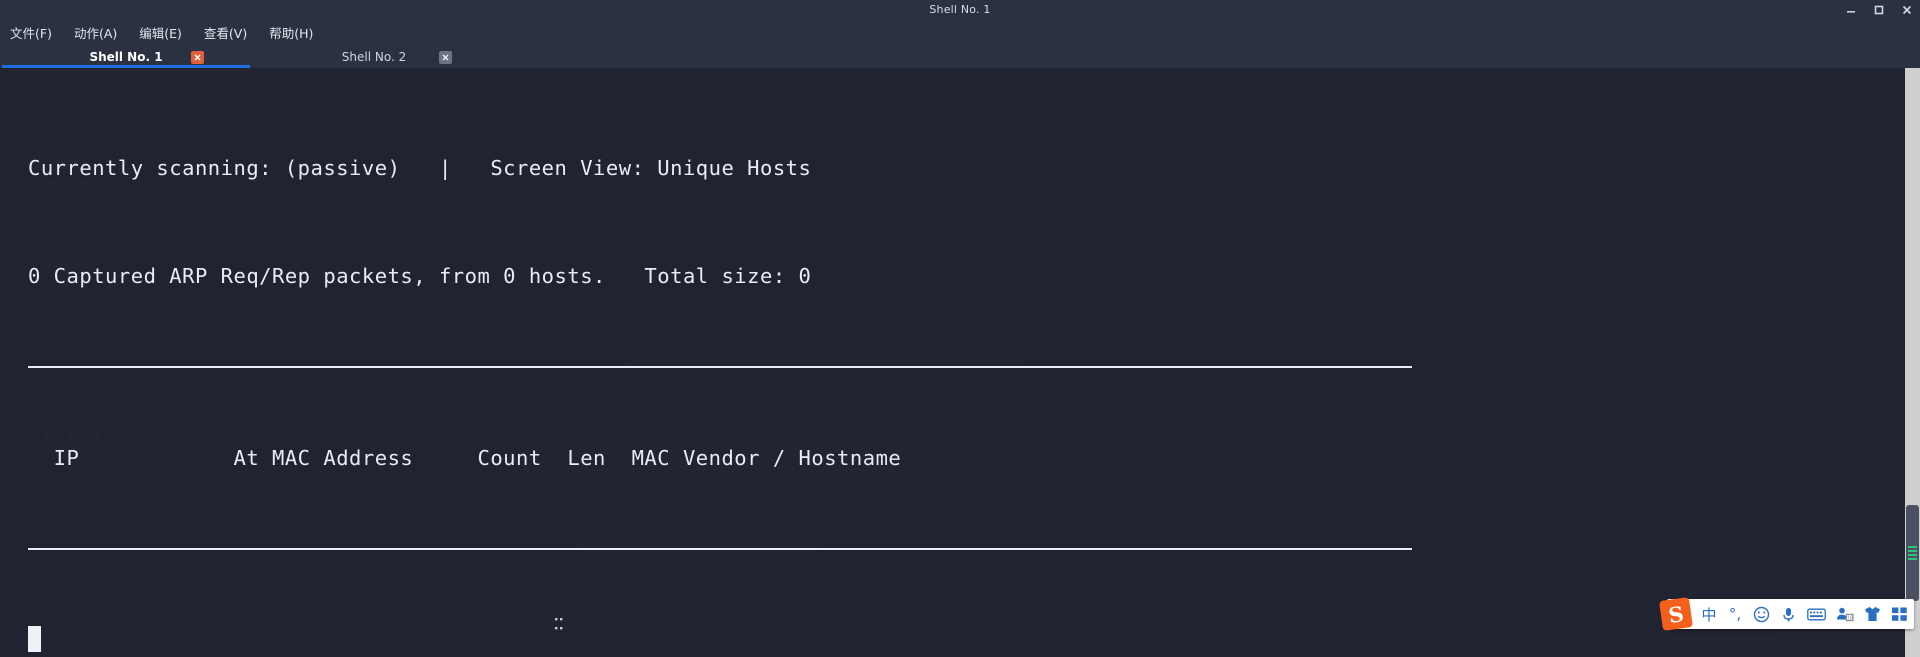 This screenshot has width=1920, height=657. I want to click on tab-label: Shell No. 1, so click(126, 57).